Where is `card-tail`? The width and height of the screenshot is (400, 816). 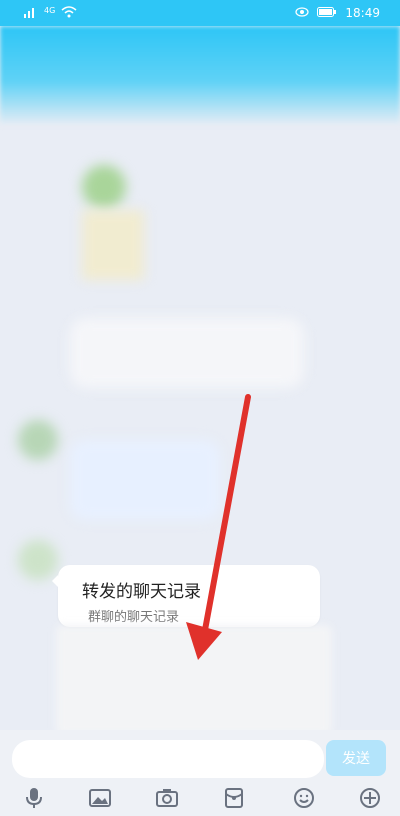 card-tail is located at coordinates (55, 581).